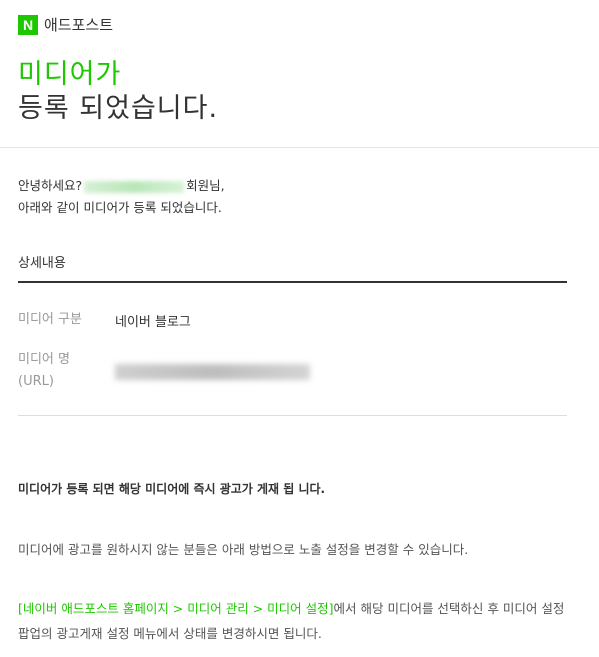 Image resolution: width=599 pixels, height=657 pixels. Describe the element at coordinates (120, 207) in the screenshot. I see `greeting-line2: 아래와 같이 미디어가 등록 되었습니다.` at that location.